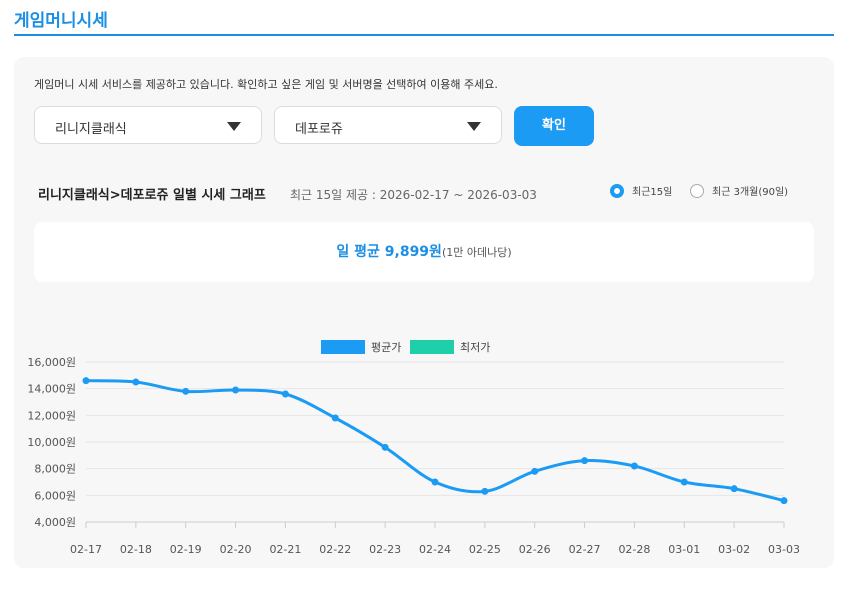 The image size is (851, 594). What do you see at coordinates (634, 549) in the screenshot?
I see `x-tick-label: 02-28` at bounding box center [634, 549].